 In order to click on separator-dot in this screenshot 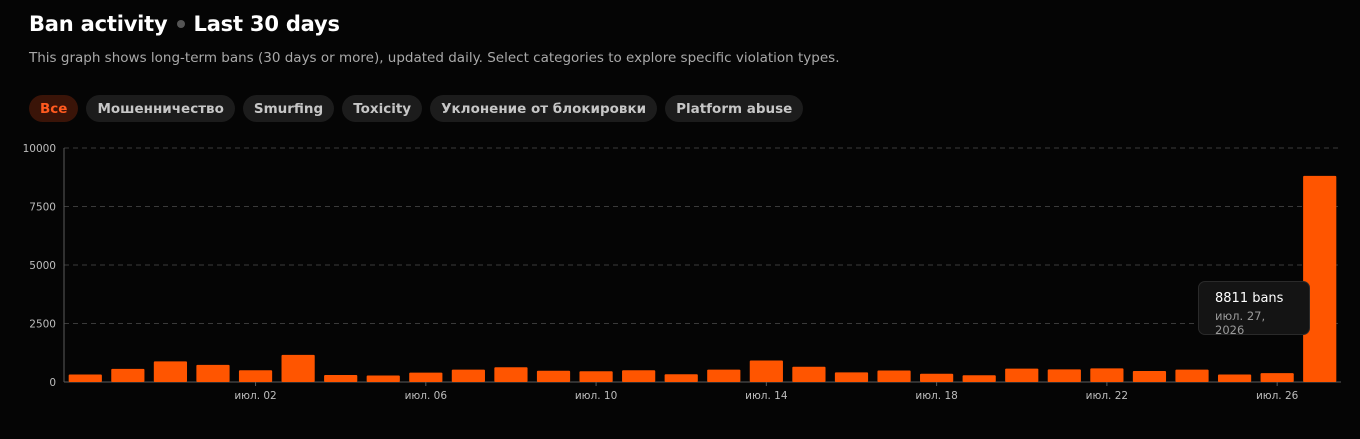, I will do `click(180, 24)`.